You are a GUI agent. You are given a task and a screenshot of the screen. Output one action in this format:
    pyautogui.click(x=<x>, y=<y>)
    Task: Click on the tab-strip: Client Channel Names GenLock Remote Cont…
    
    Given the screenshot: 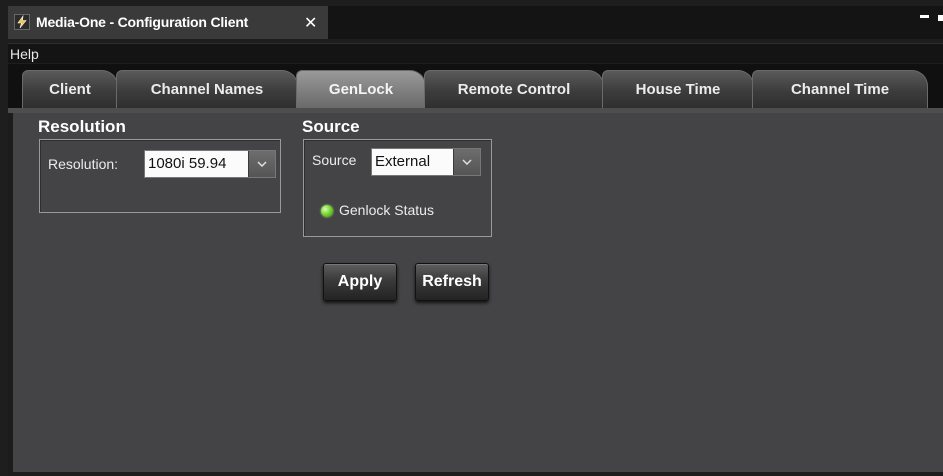 What is the action you would take?
    pyautogui.click(x=475, y=88)
    